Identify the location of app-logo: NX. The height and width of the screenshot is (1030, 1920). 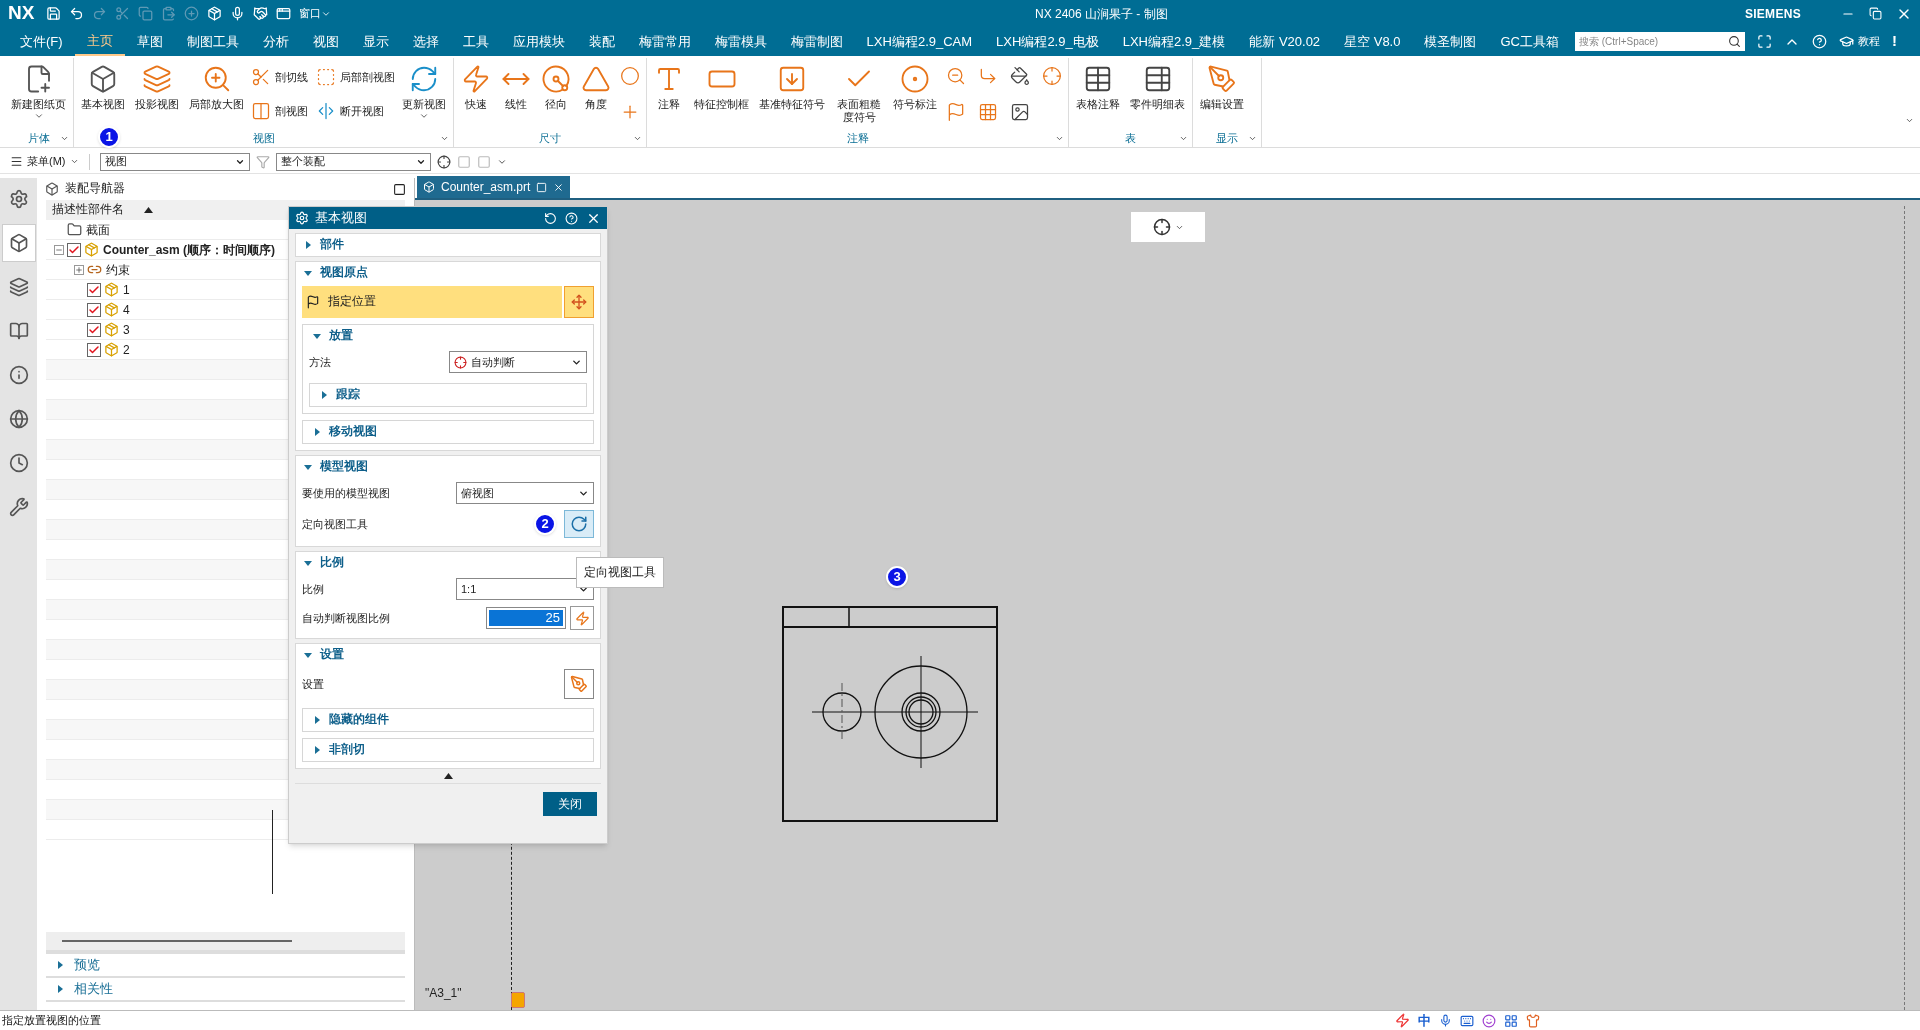
(21, 13).